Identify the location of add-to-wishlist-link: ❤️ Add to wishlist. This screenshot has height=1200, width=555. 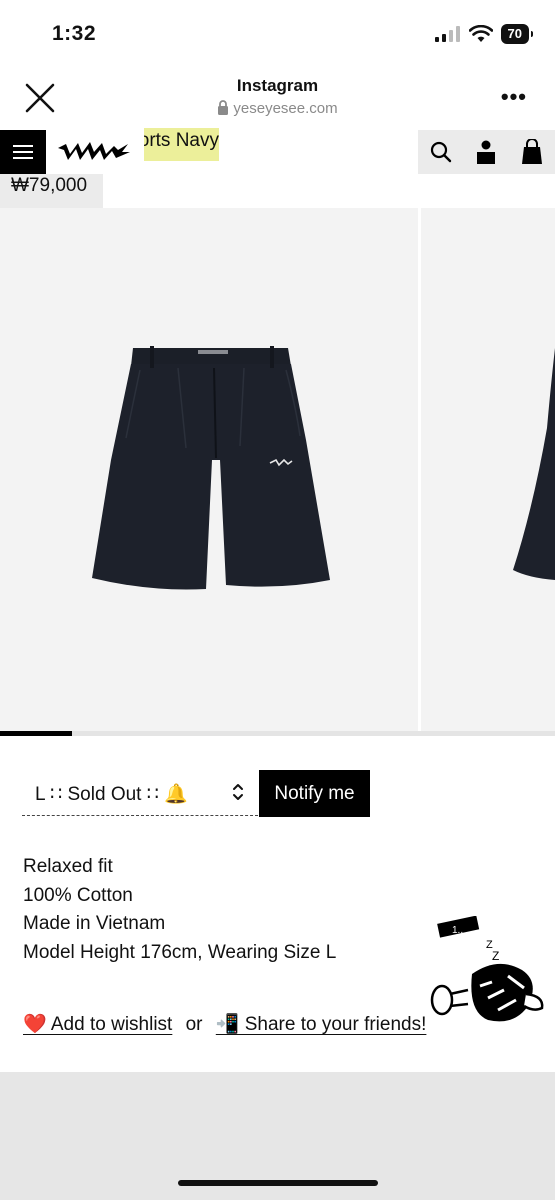
(97, 1024).